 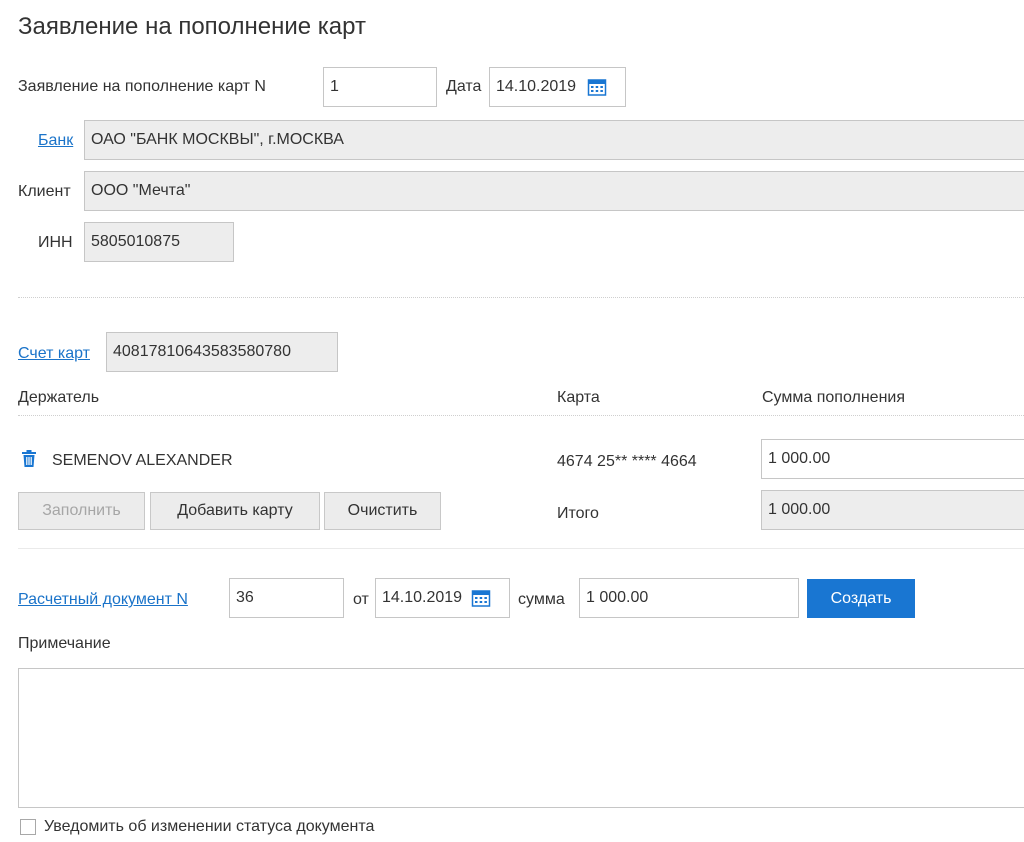 I want to click on from-label: от, so click(x=361, y=599).